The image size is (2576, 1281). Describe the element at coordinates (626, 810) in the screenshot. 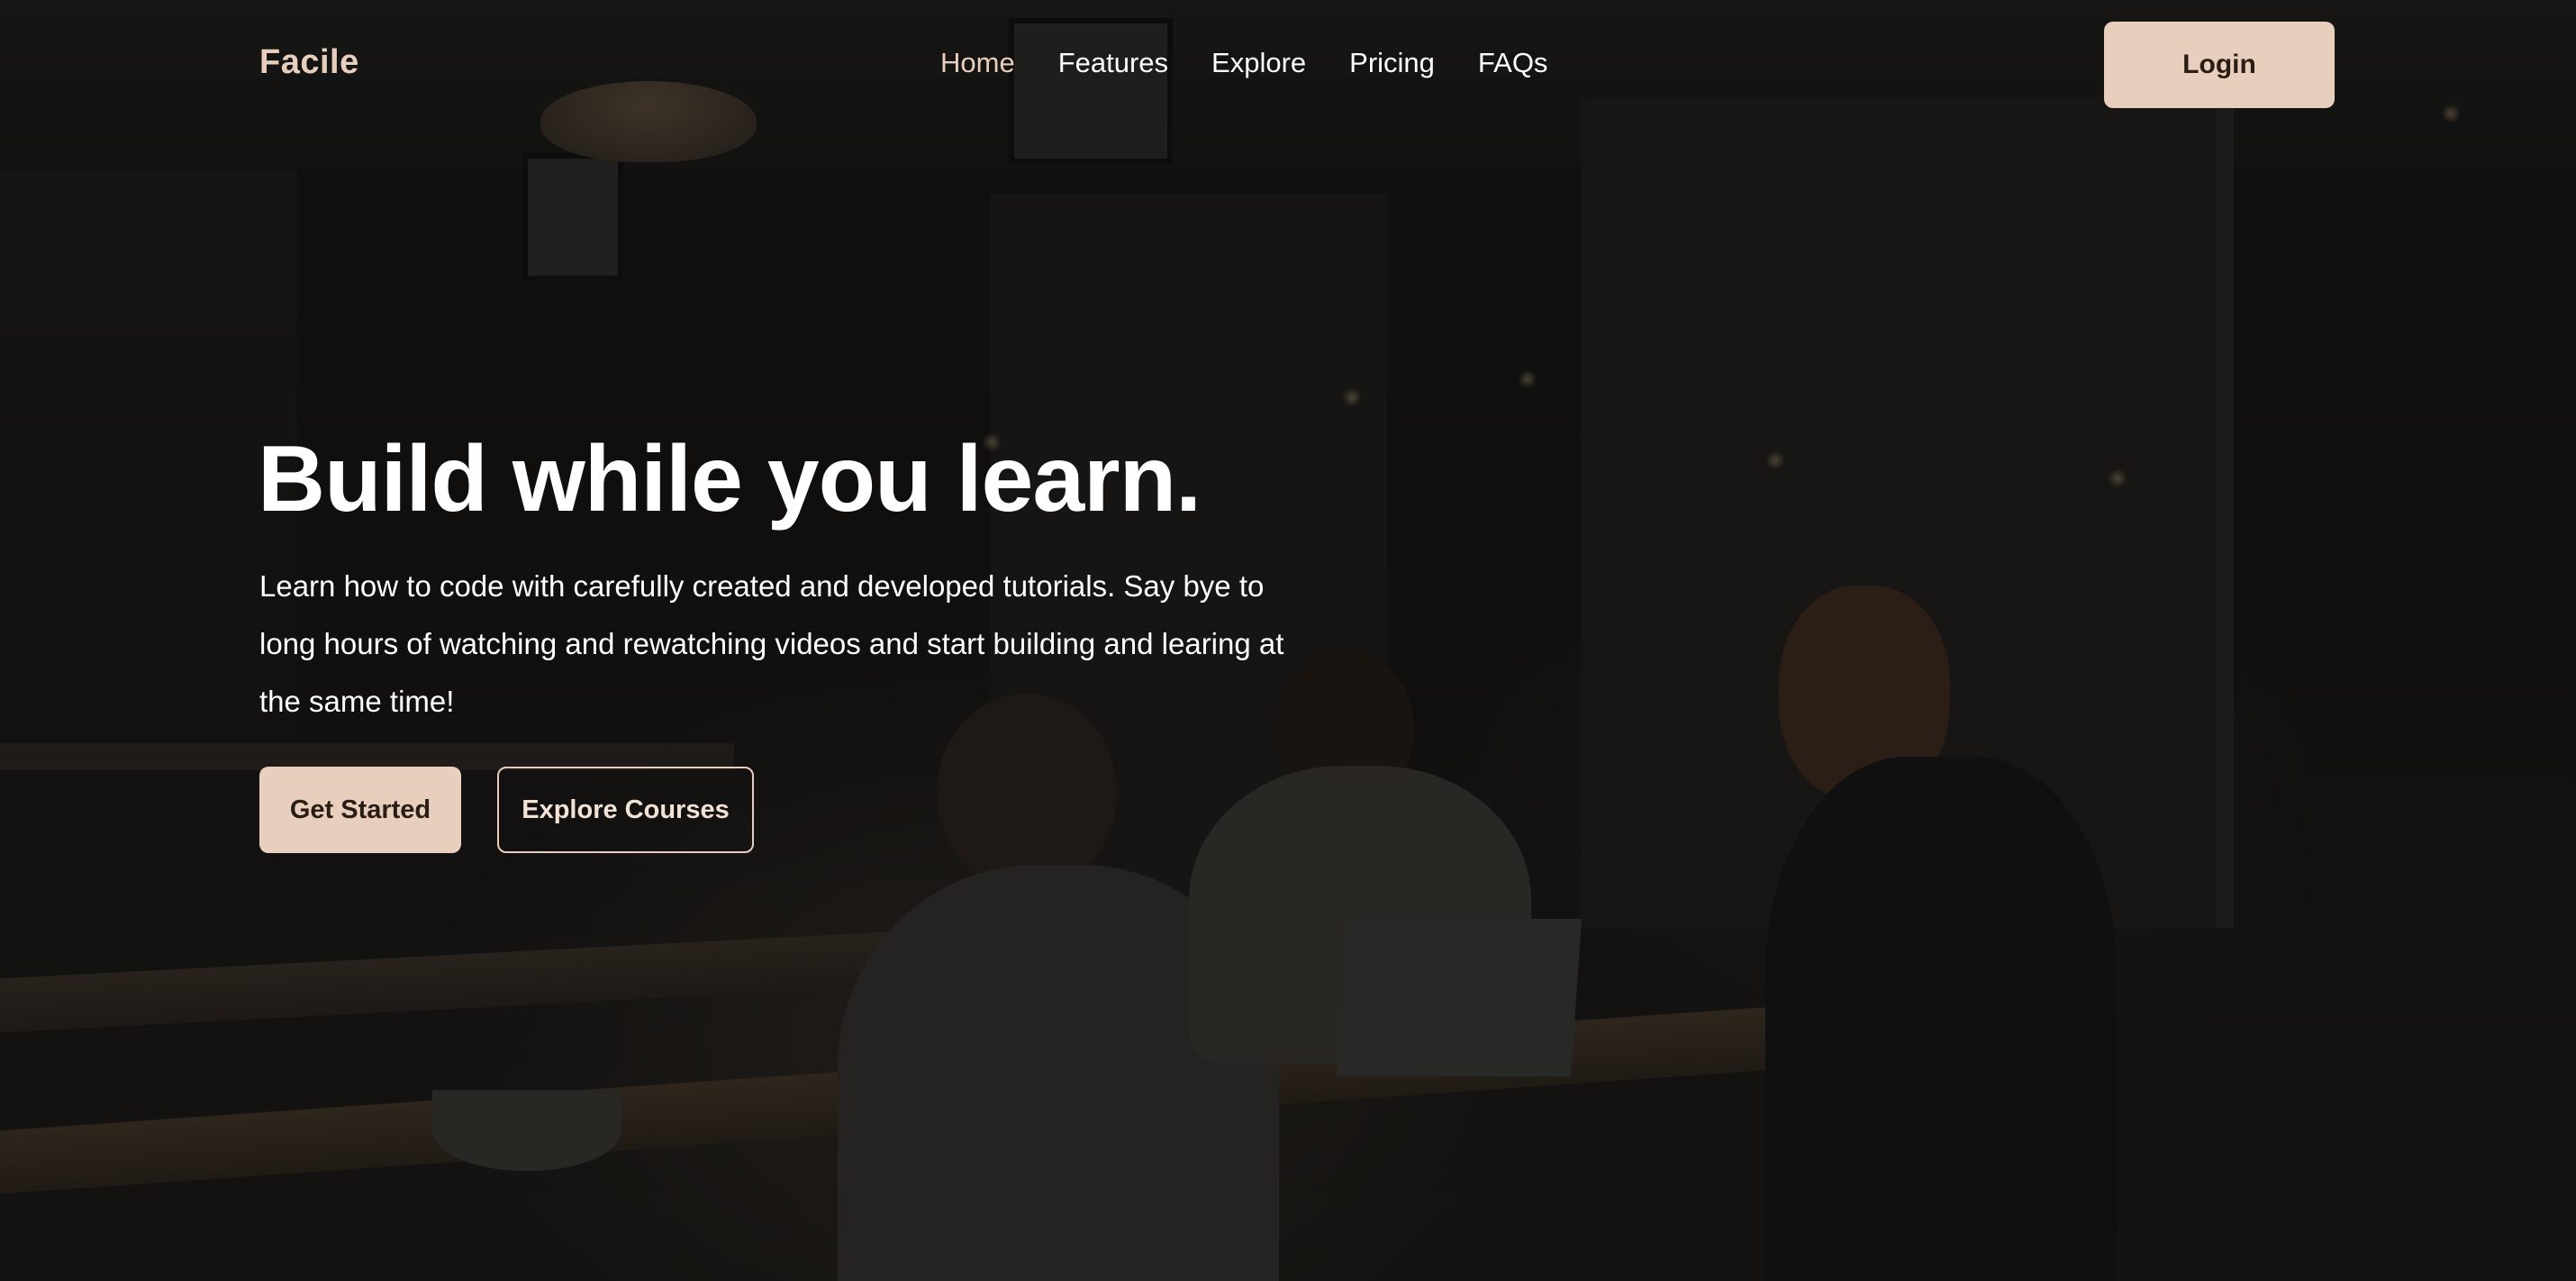

I see `explore-courses-button: Explore Courses` at that location.